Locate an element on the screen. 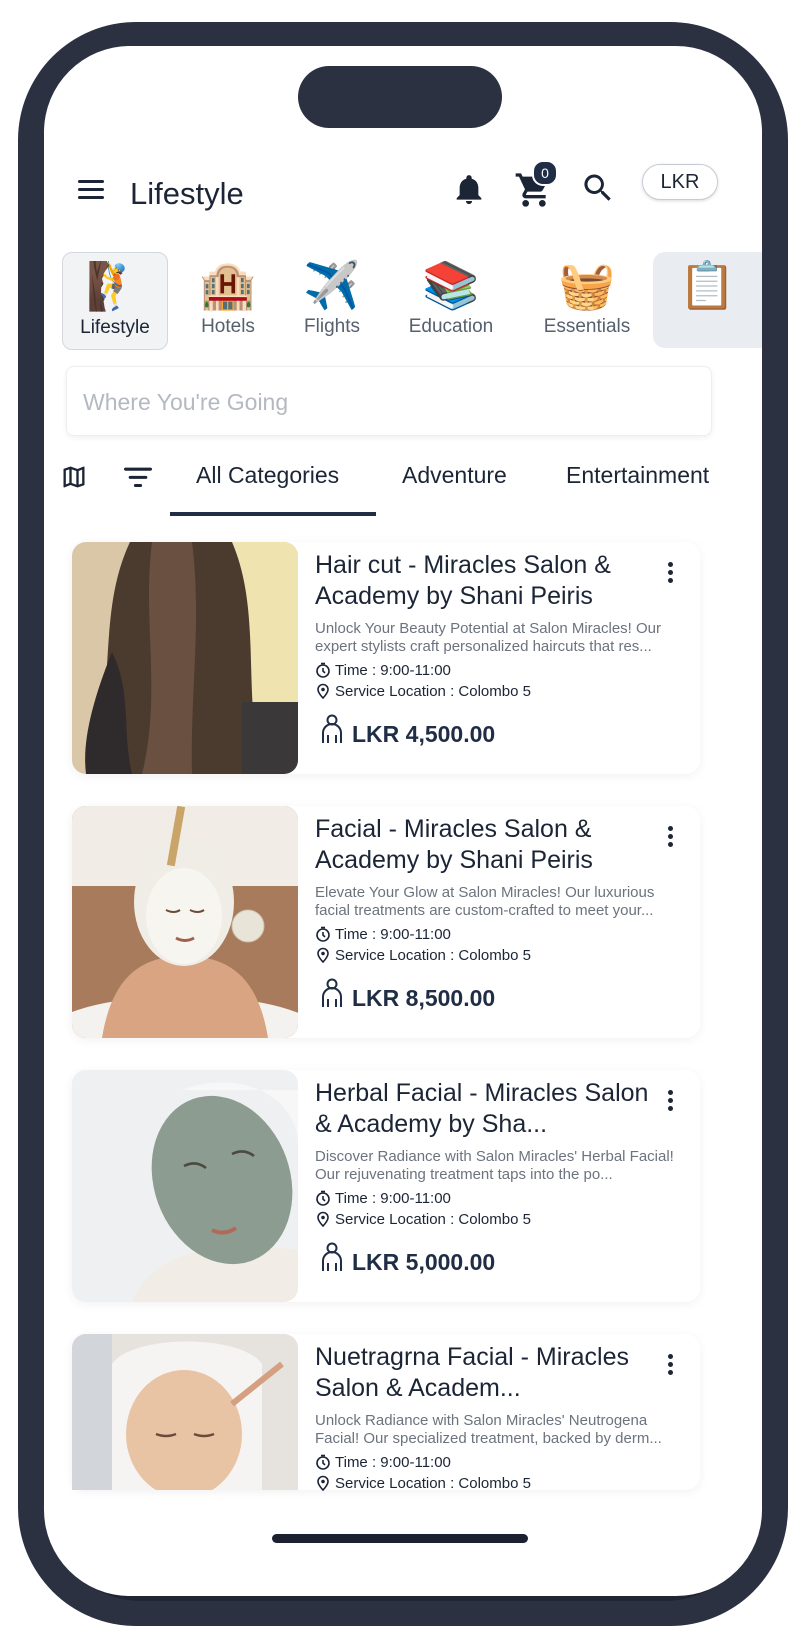 The height and width of the screenshot is (1635, 806). listing-price-text: LKR 4,500.00 is located at coordinates (424, 734).